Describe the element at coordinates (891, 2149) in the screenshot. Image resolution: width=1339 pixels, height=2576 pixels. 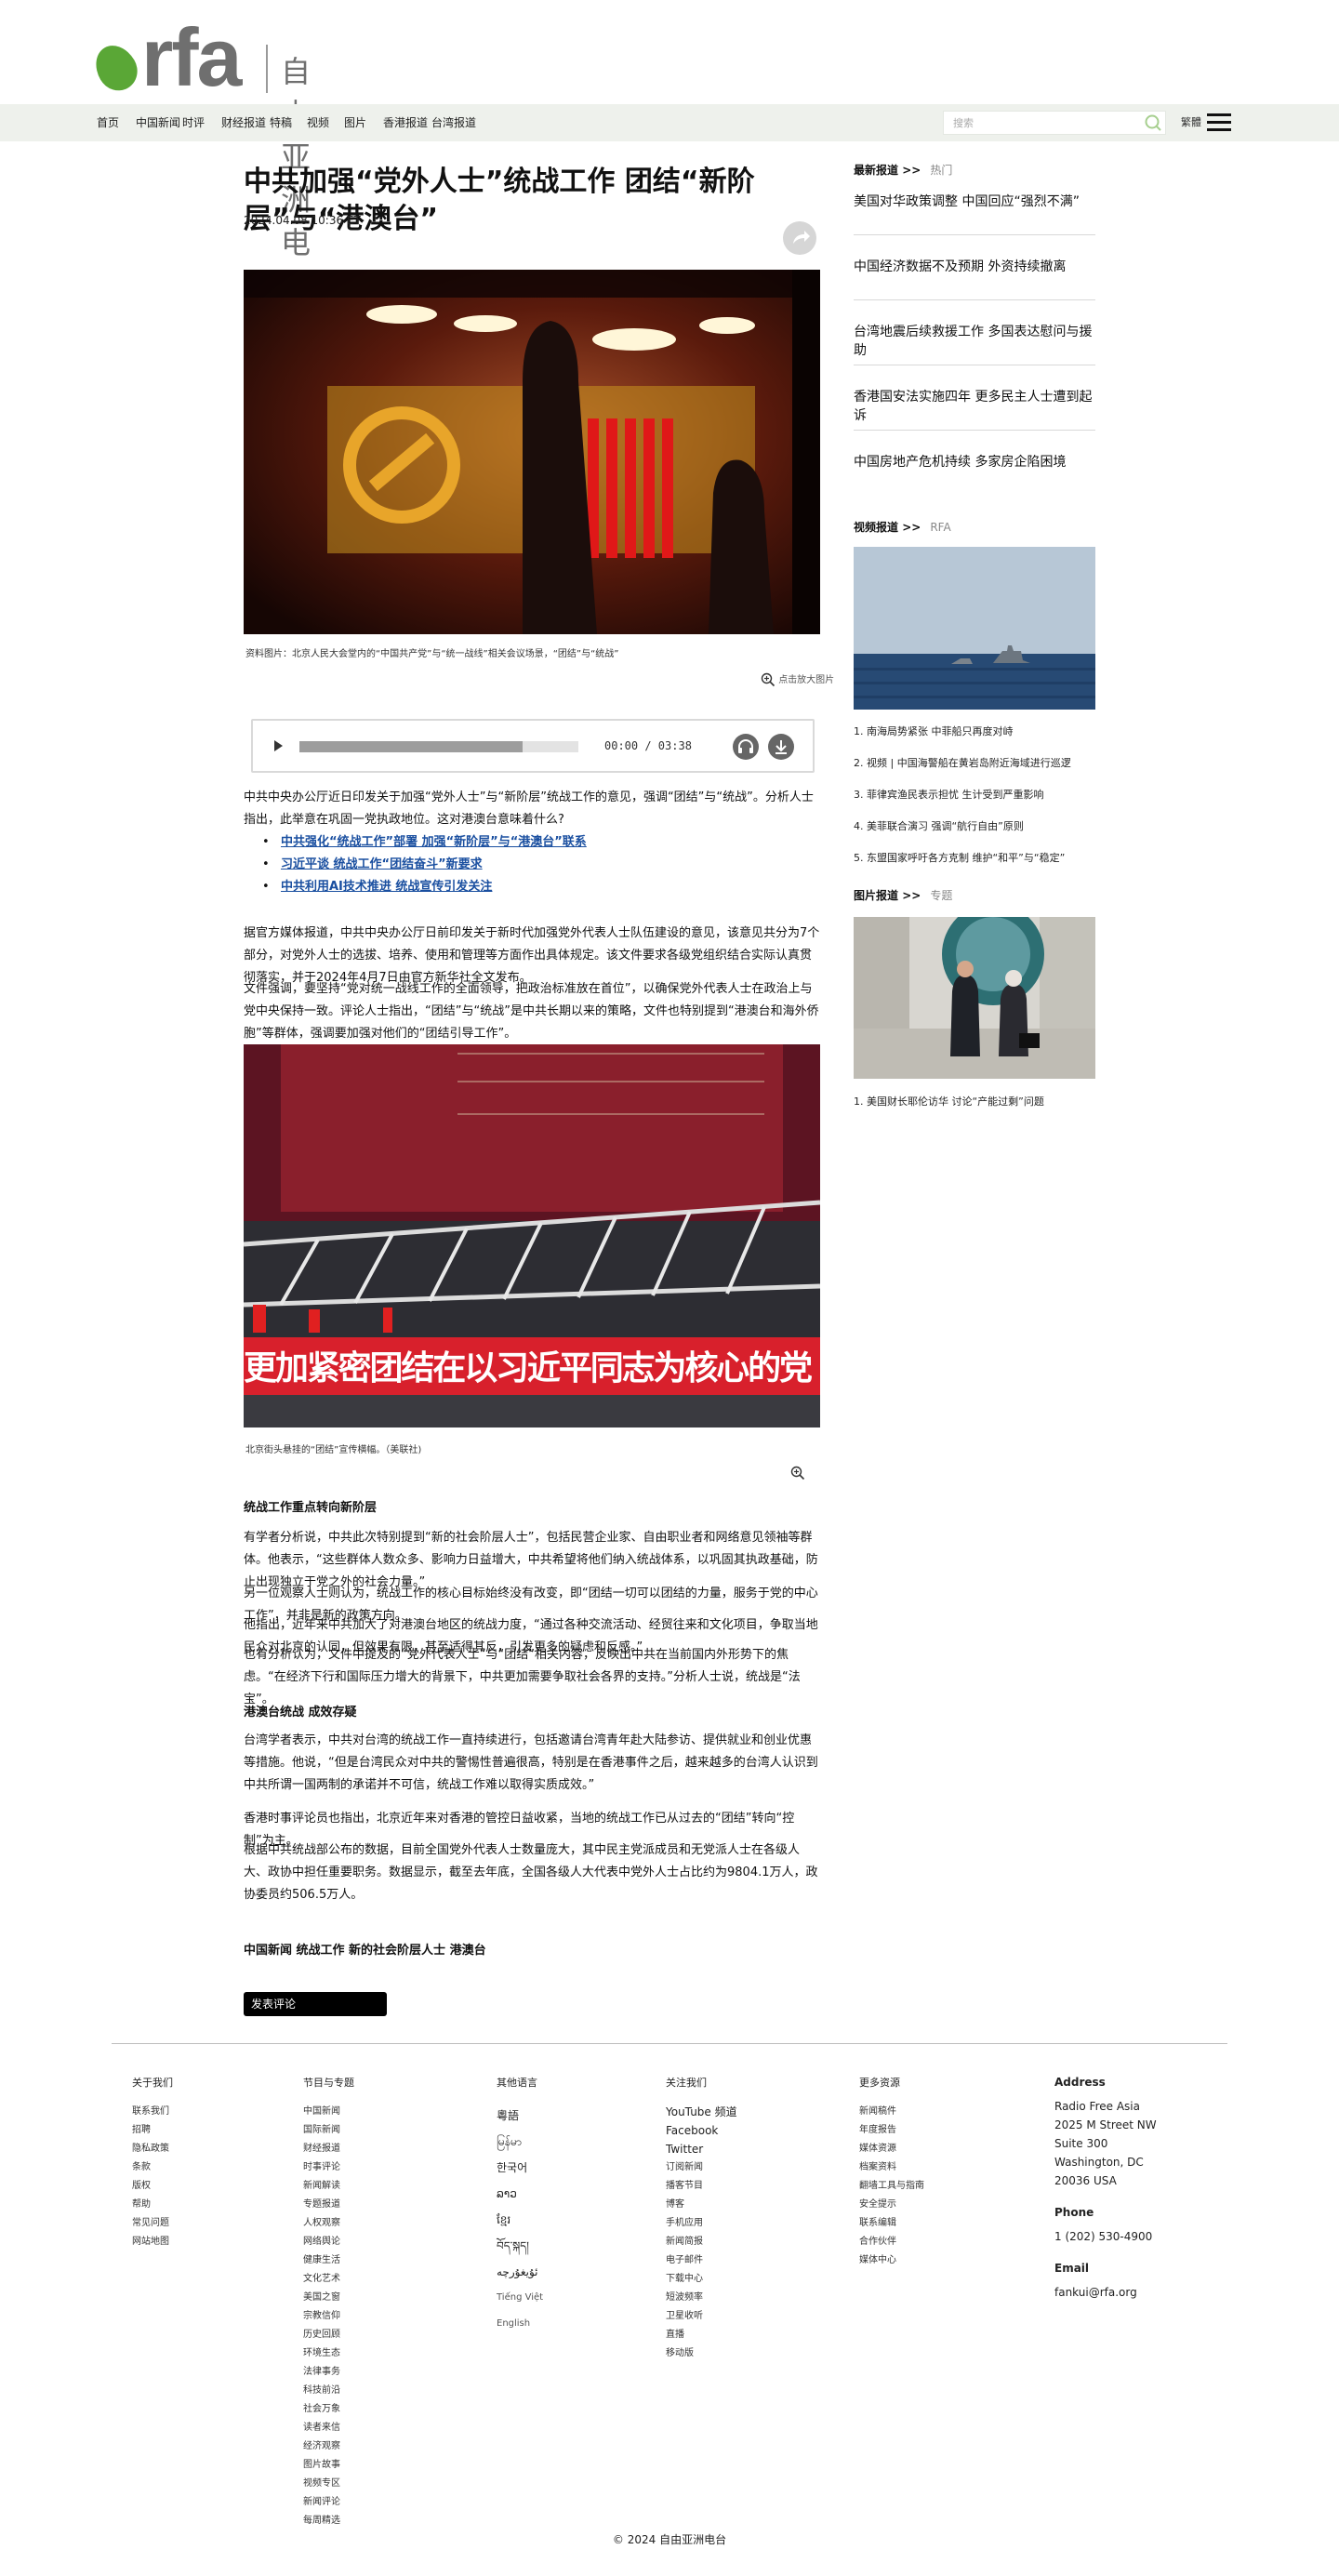
I see `footer-link: 媒体资源` at that location.